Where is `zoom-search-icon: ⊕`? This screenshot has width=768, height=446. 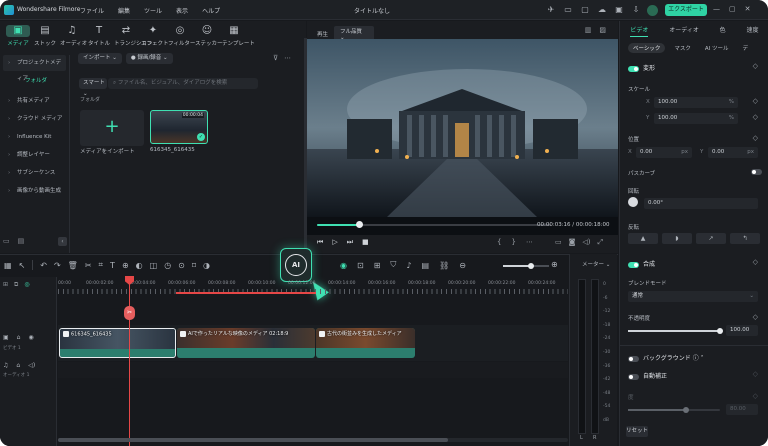 zoom-search-icon: ⊕ is located at coordinates (125, 265).